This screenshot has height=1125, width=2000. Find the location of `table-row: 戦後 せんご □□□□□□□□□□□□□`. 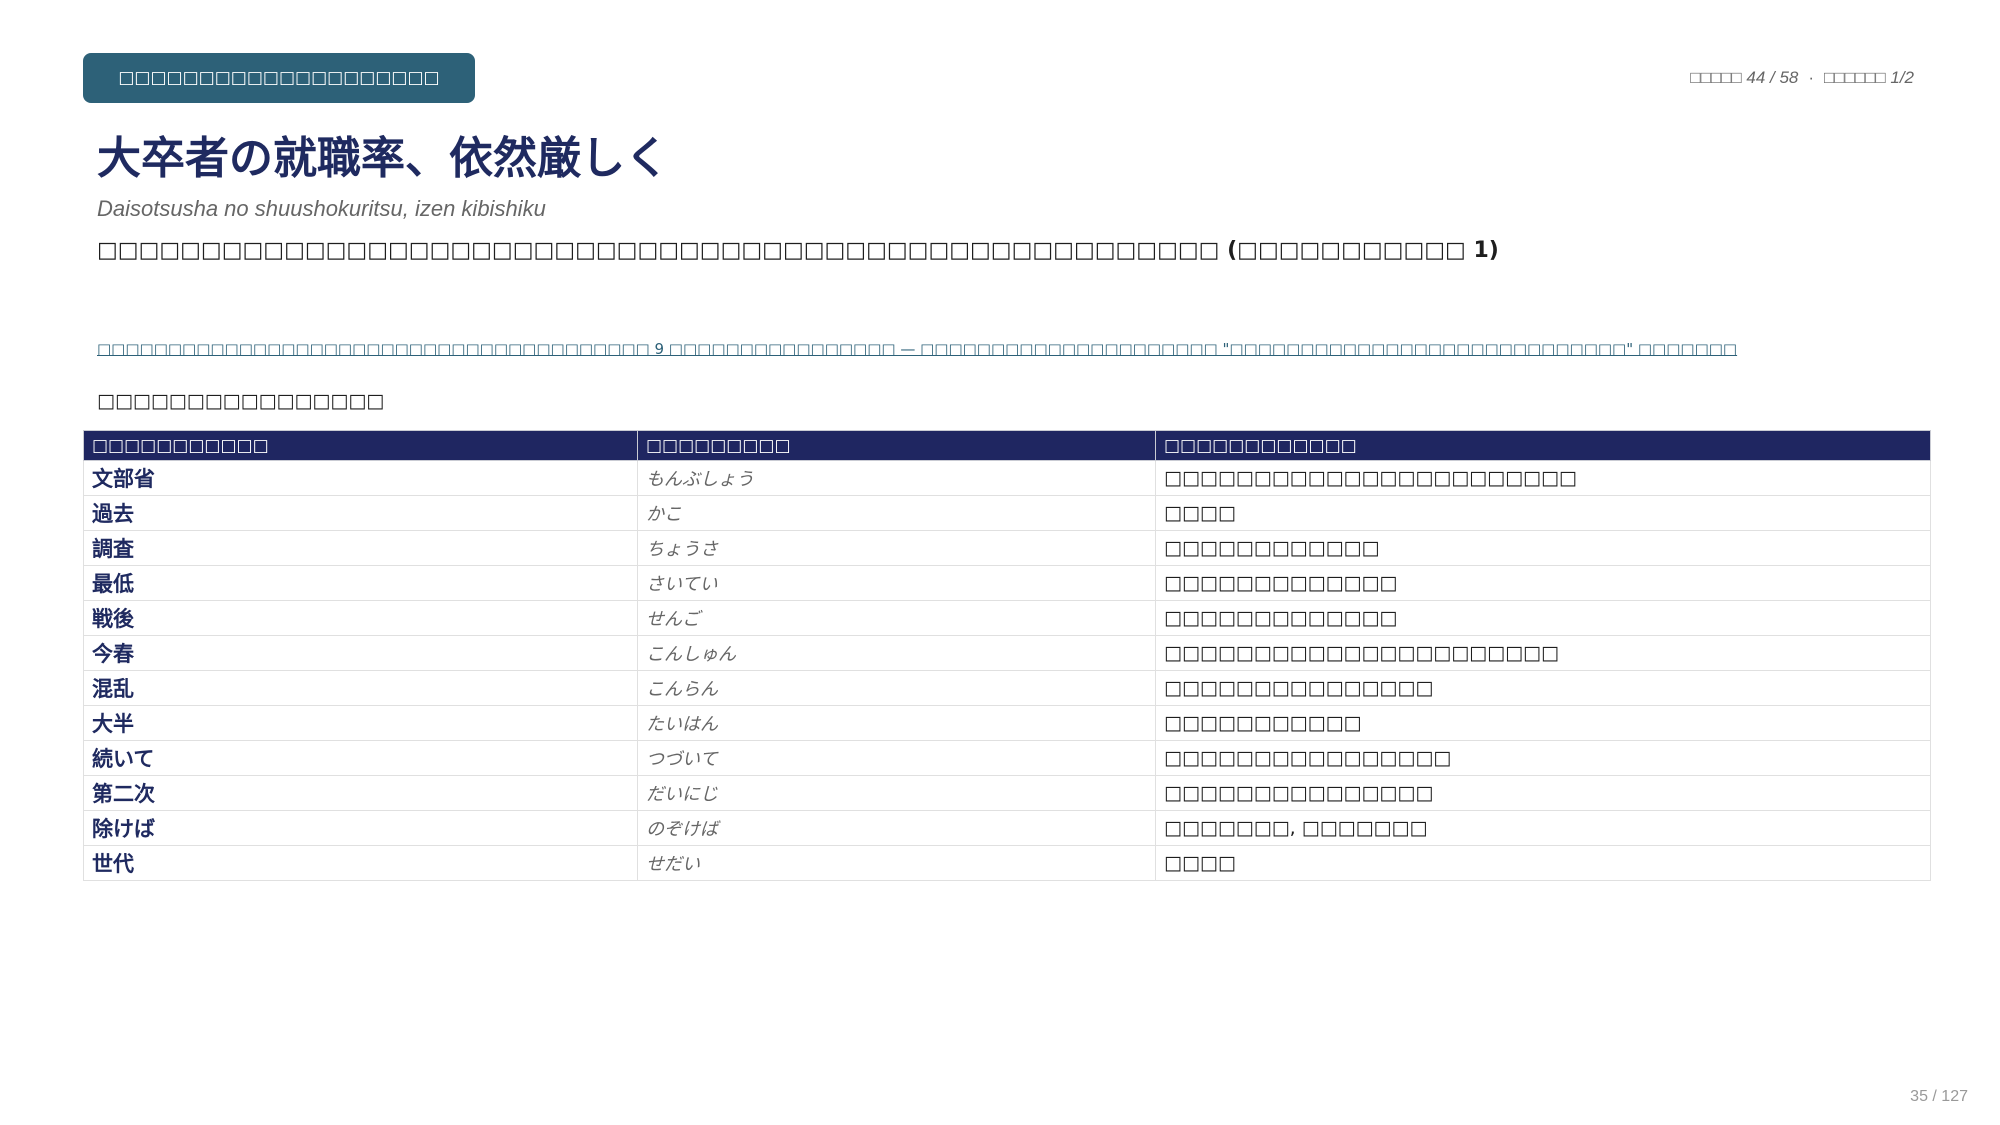

table-row: 戦後 せんご □□□□□□□□□□□□□ is located at coordinates (1007, 618).